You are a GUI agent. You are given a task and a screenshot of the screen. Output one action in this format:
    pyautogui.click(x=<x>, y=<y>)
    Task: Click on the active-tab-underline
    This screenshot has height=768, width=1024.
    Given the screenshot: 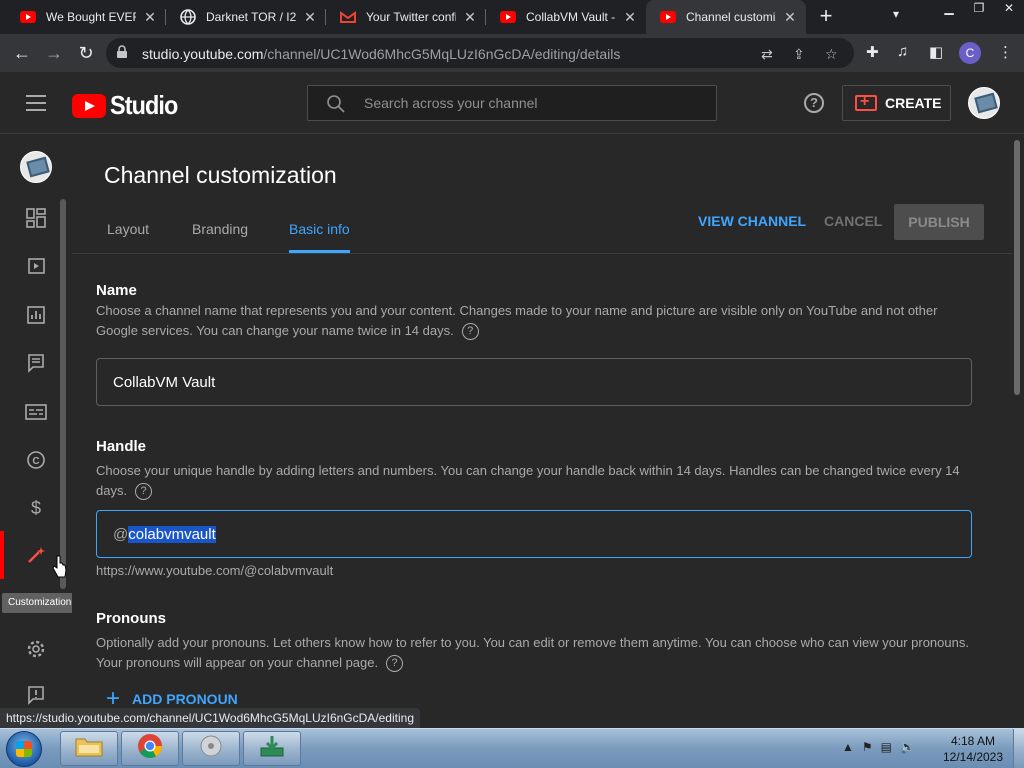 What is the action you would take?
    pyautogui.click(x=319, y=251)
    